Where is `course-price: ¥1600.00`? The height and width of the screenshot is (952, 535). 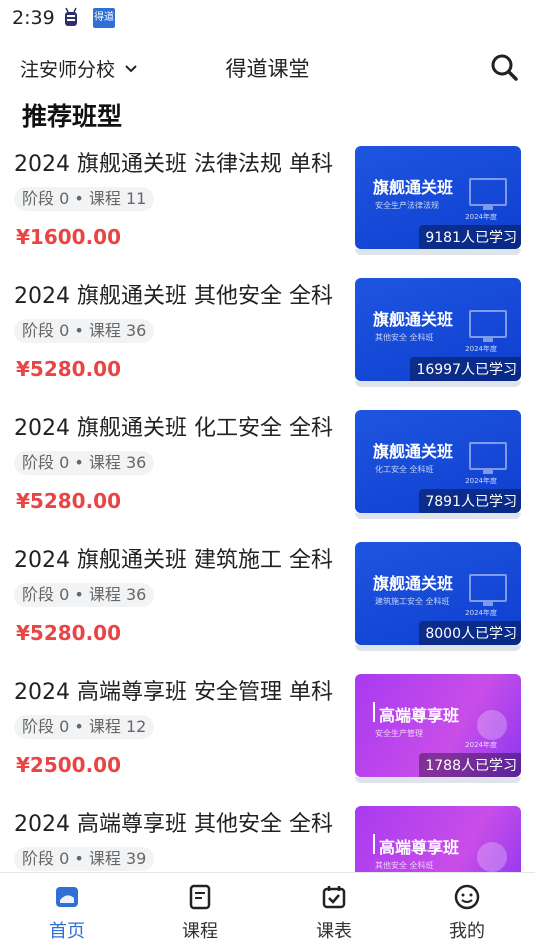 course-price: ¥1600.00 is located at coordinates (69, 237).